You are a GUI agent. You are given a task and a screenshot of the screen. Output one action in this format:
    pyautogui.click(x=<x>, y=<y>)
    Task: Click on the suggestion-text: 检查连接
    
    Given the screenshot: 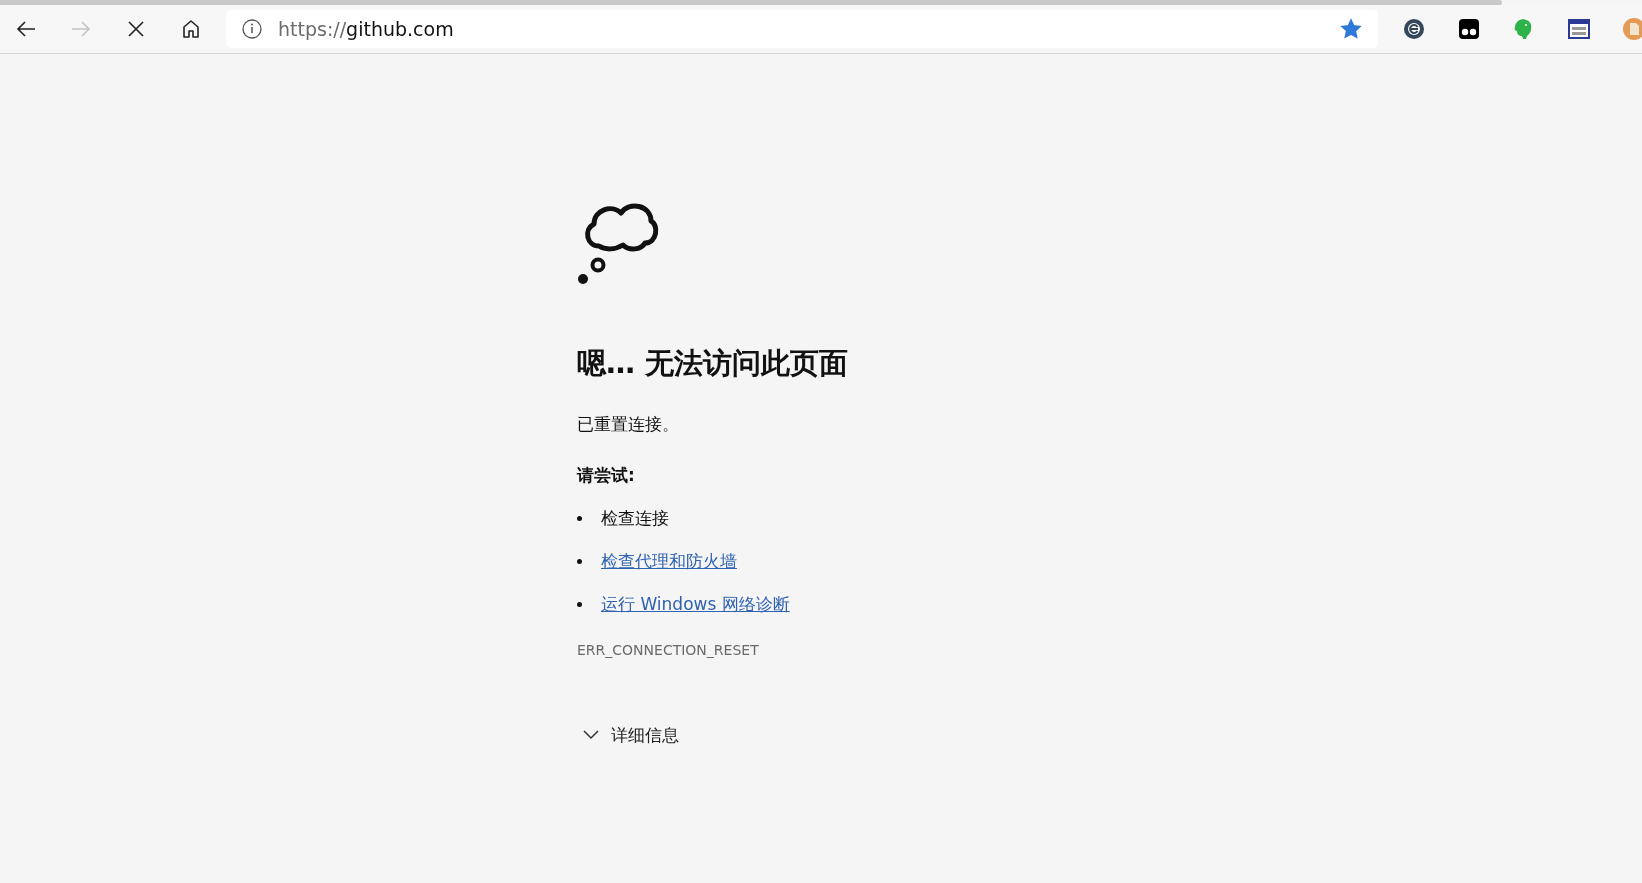 What is the action you would take?
    pyautogui.click(x=635, y=518)
    